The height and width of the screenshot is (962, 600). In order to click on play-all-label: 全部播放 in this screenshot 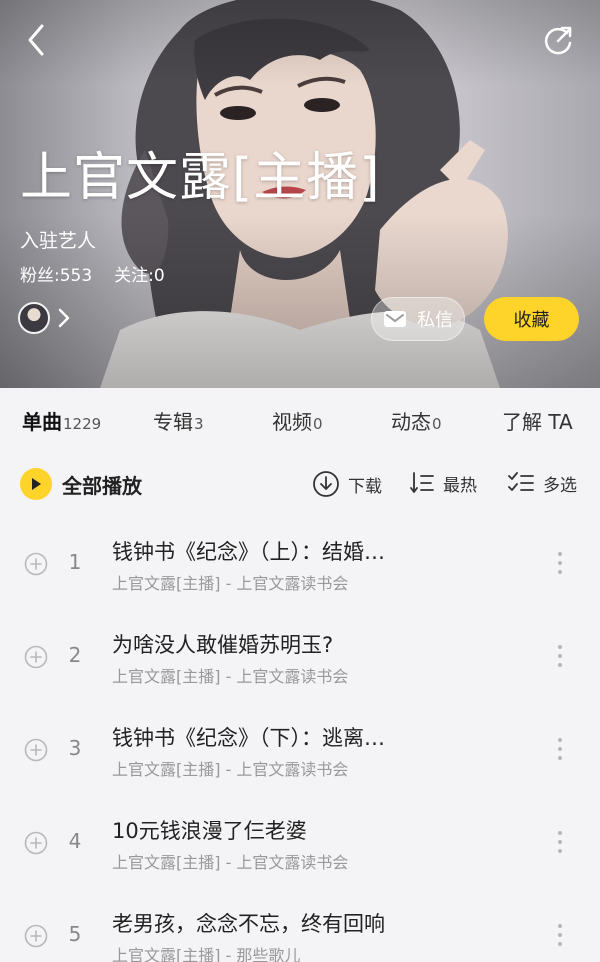, I will do `click(102, 485)`.